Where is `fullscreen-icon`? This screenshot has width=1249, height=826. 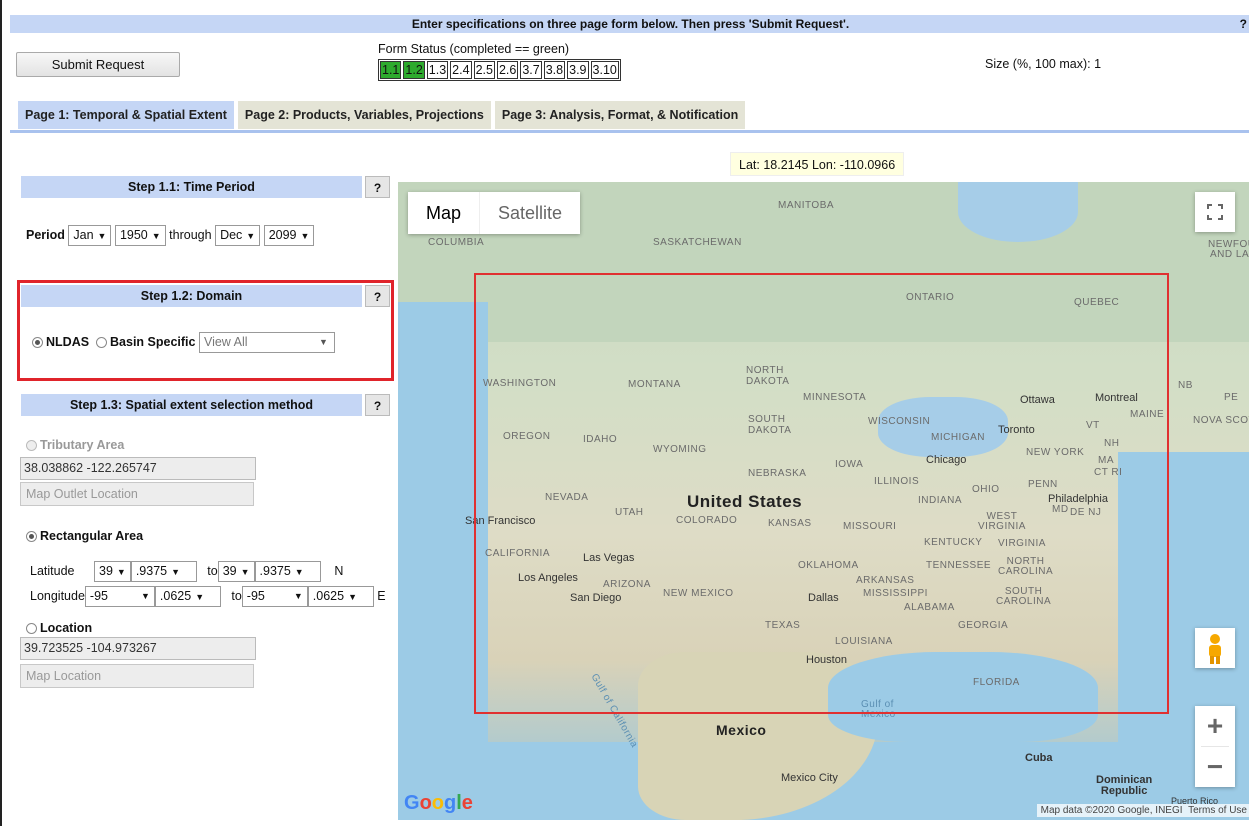 fullscreen-icon is located at coordinates (1215, 212).